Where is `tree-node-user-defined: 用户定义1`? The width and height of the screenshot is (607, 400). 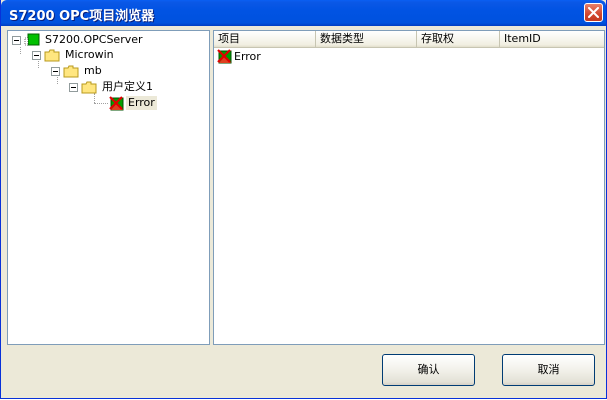
tree-node-user-defined: 用户定义1 is located at coordinates (112, 87).